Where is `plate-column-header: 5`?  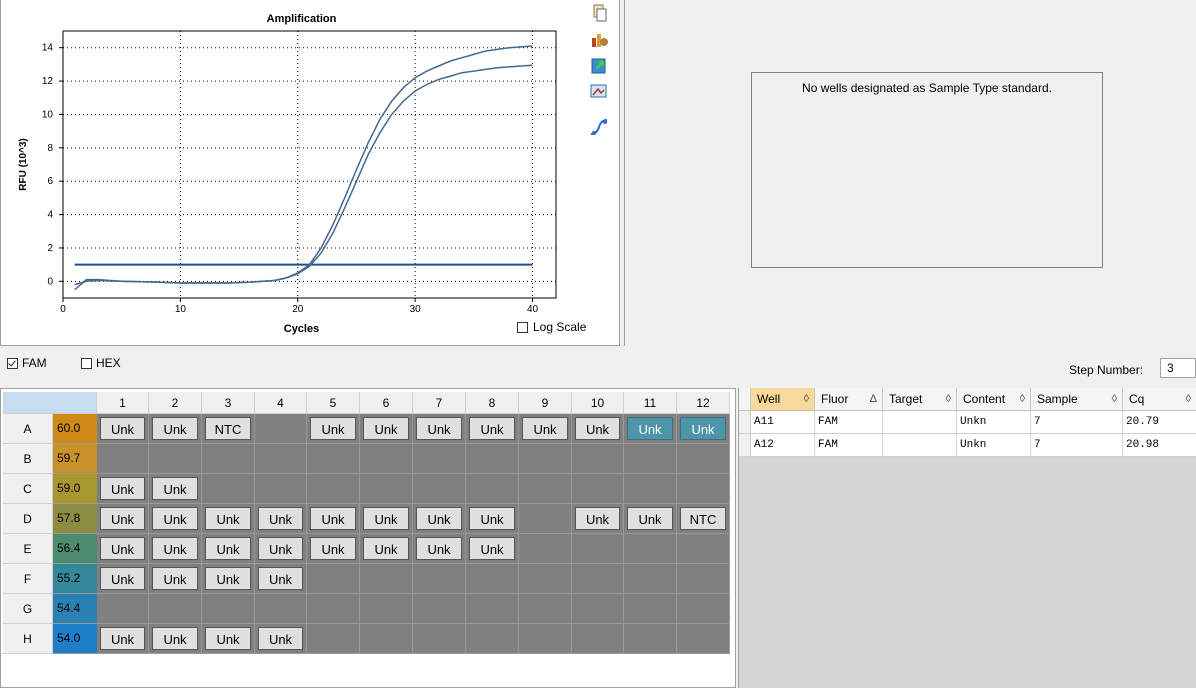
plate-column-header: 5 is located at coordinates (333, 403).